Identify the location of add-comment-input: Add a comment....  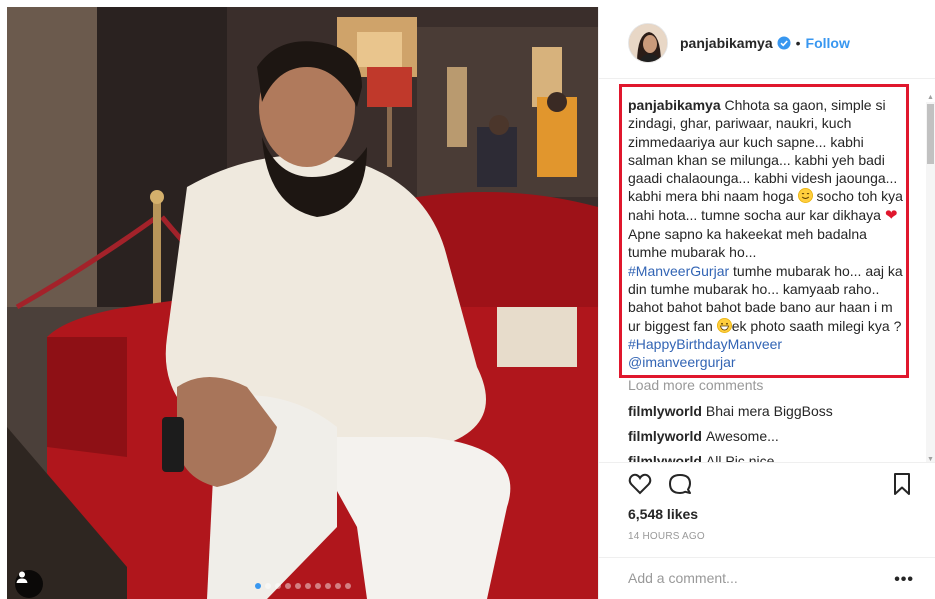
(683, 578).